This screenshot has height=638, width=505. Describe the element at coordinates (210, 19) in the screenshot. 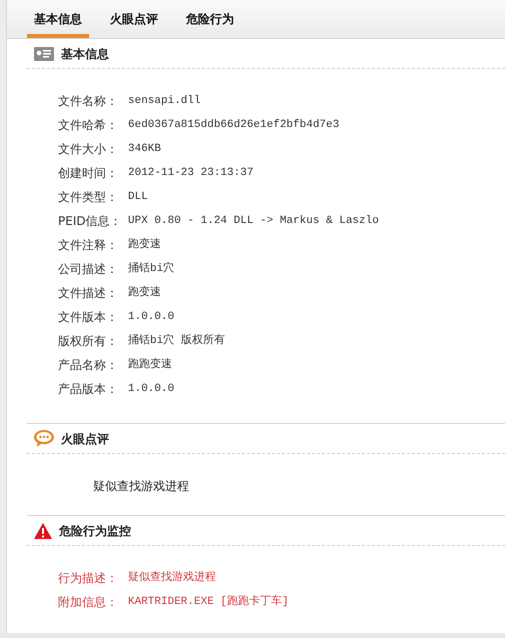

I see `tab: 危险行为` at that location.